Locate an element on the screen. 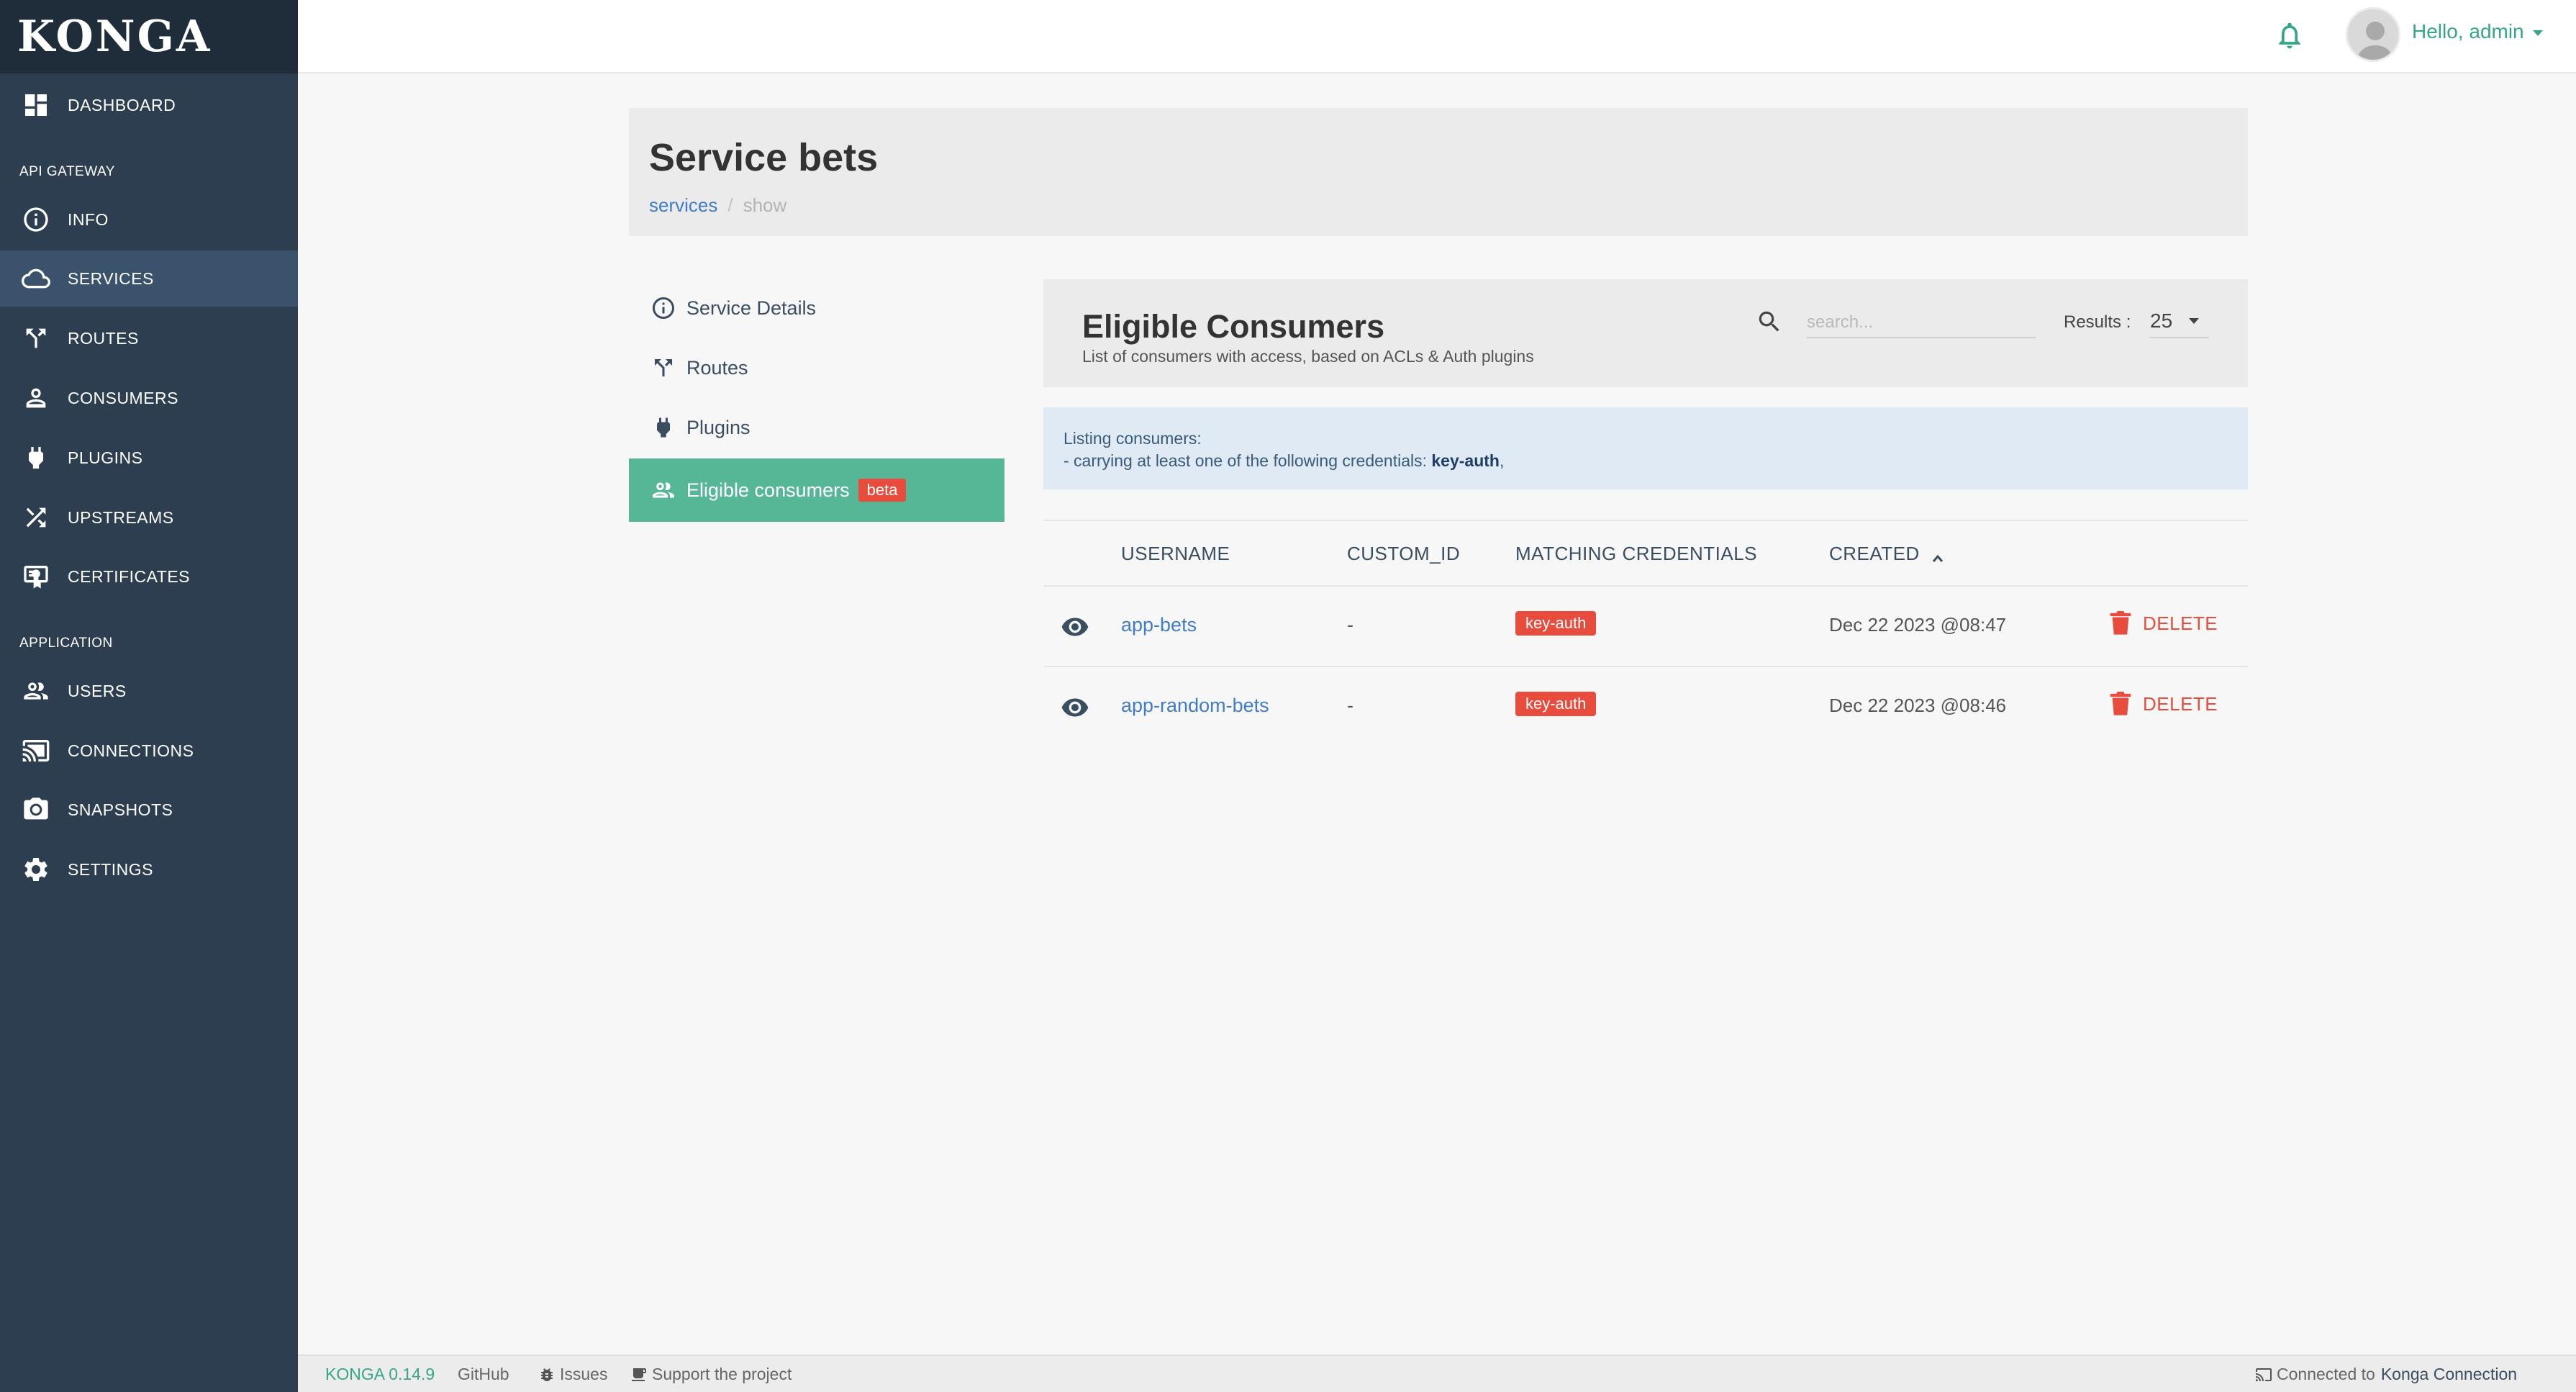 This screenshot has width=2576, height=1392. sidebar-item-info: INFO is located at coordinates (149, 219).